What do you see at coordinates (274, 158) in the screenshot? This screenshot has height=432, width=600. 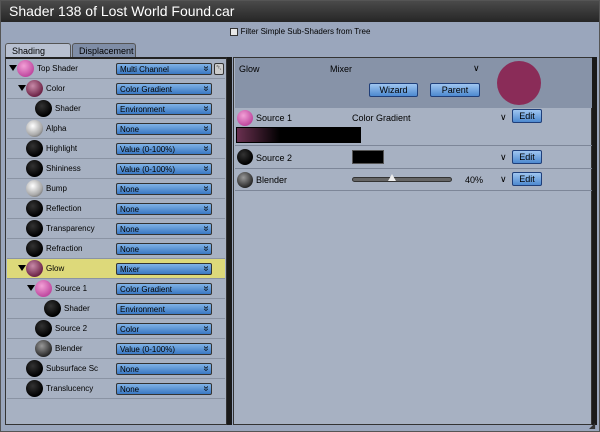 I see `source2-label: Source 2` at bounding box center [274, 158].